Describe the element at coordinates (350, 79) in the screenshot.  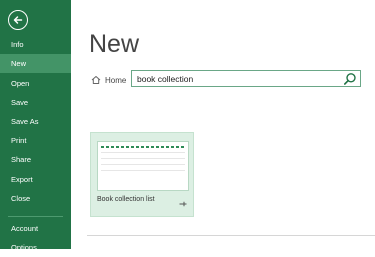
I see `search-icon` at that location.